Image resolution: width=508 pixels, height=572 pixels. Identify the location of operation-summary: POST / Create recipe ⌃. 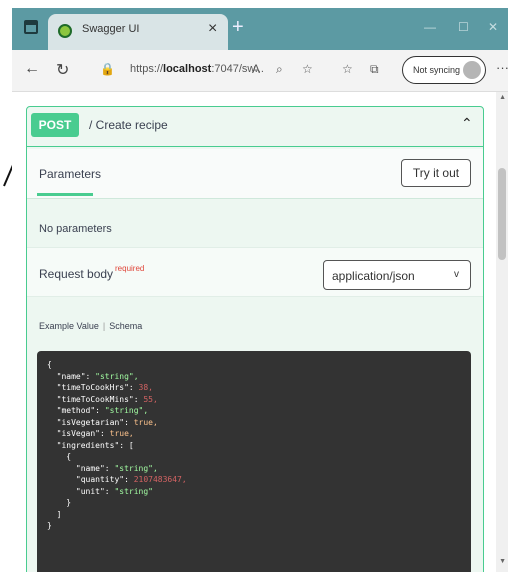
(255, 127).